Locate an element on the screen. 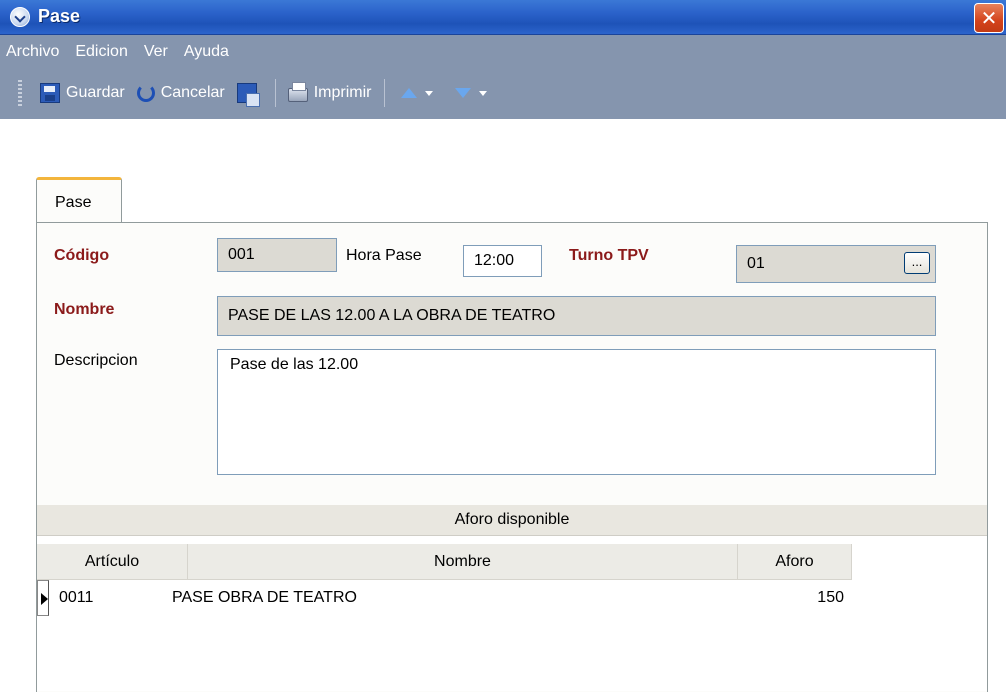 This screenshot has width=1006, height=692. hora-pase-field: 12:00 is located at coordinates (502, 261).